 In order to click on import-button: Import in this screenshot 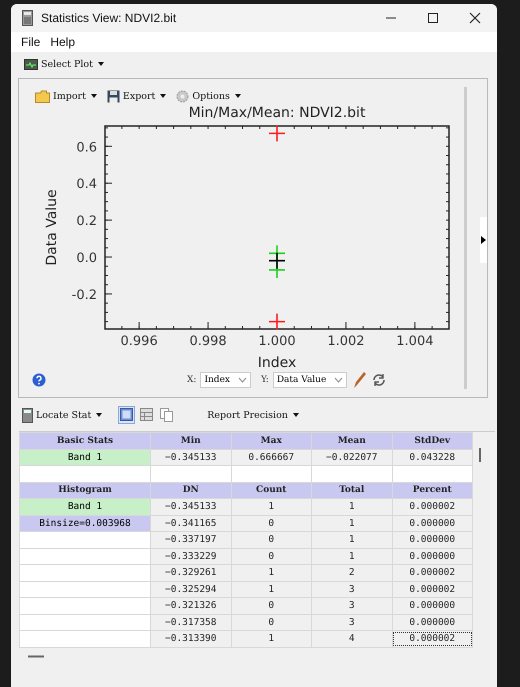, I will do `click(66, 96)`.